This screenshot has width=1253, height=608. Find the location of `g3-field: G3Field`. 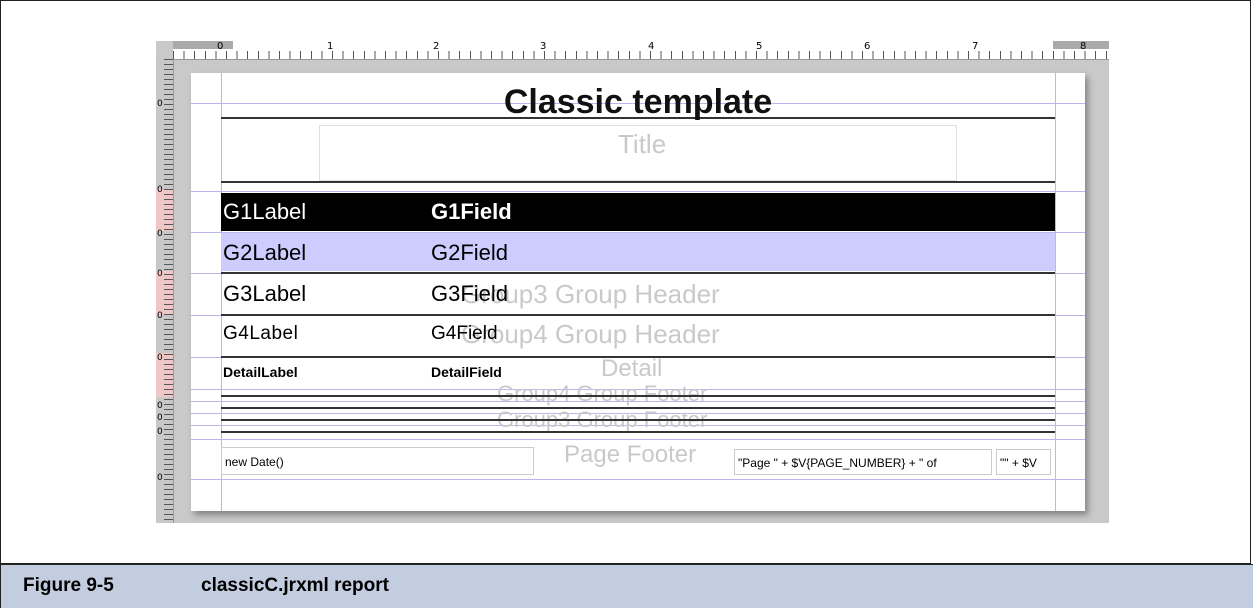

g3-field: G3Field is located at coordinates (469, 294).